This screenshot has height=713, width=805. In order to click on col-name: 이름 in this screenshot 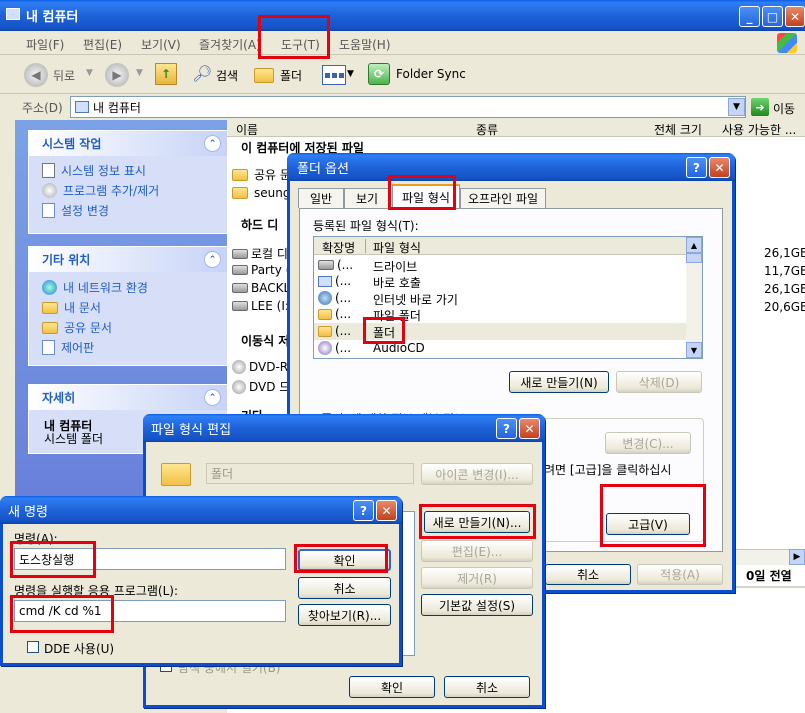, I will do `click(247, 129)`.